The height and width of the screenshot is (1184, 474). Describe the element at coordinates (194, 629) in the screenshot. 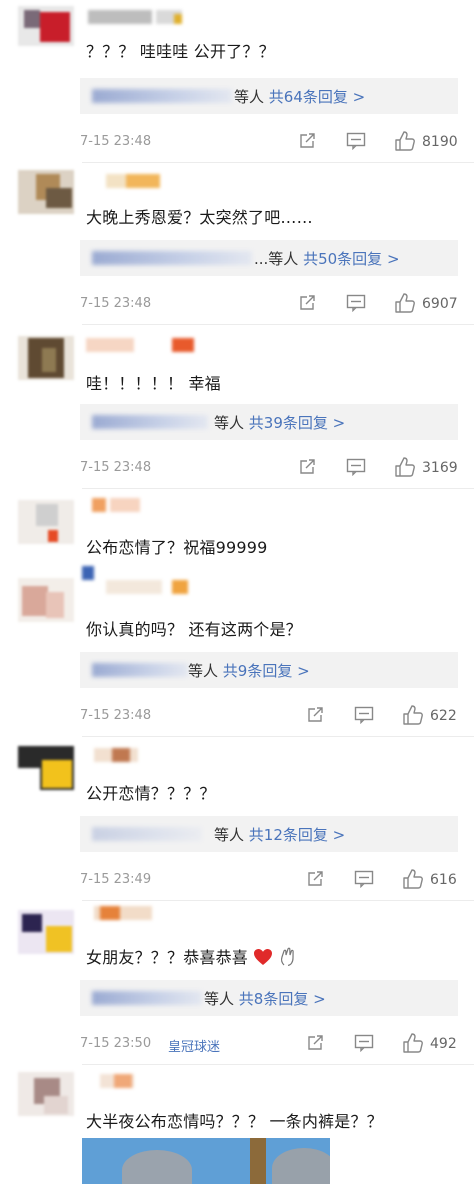

I see `comment-text: 你认真的吗？ 还有这两个是？` at that location.